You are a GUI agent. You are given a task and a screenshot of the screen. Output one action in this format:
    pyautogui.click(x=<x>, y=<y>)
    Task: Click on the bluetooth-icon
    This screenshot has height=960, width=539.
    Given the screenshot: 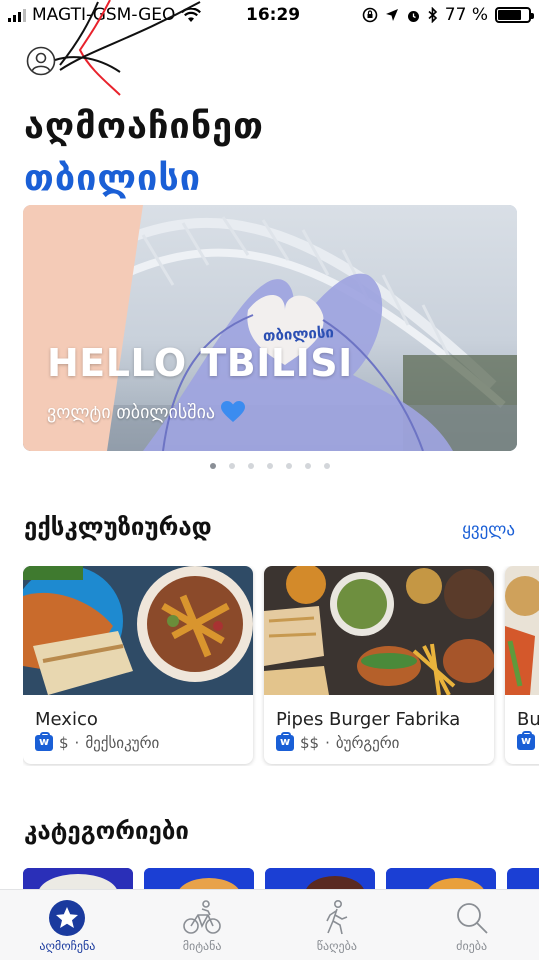 What is the action you would take?
    pyautogui.click(x=432, y=15)
    